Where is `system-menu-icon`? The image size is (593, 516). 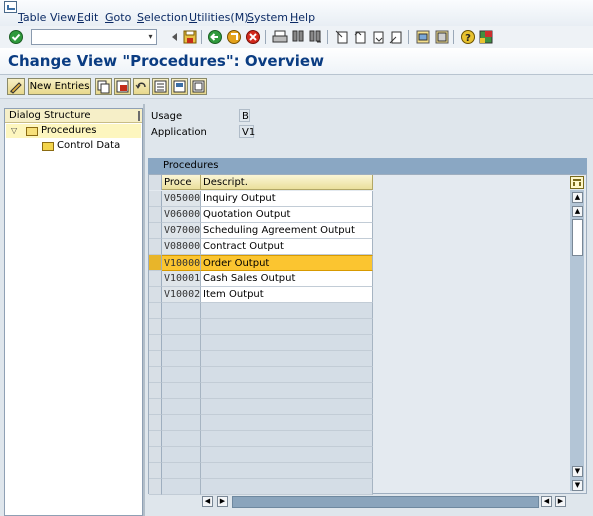 system-menu-icon is located at coordinates (10, 7).